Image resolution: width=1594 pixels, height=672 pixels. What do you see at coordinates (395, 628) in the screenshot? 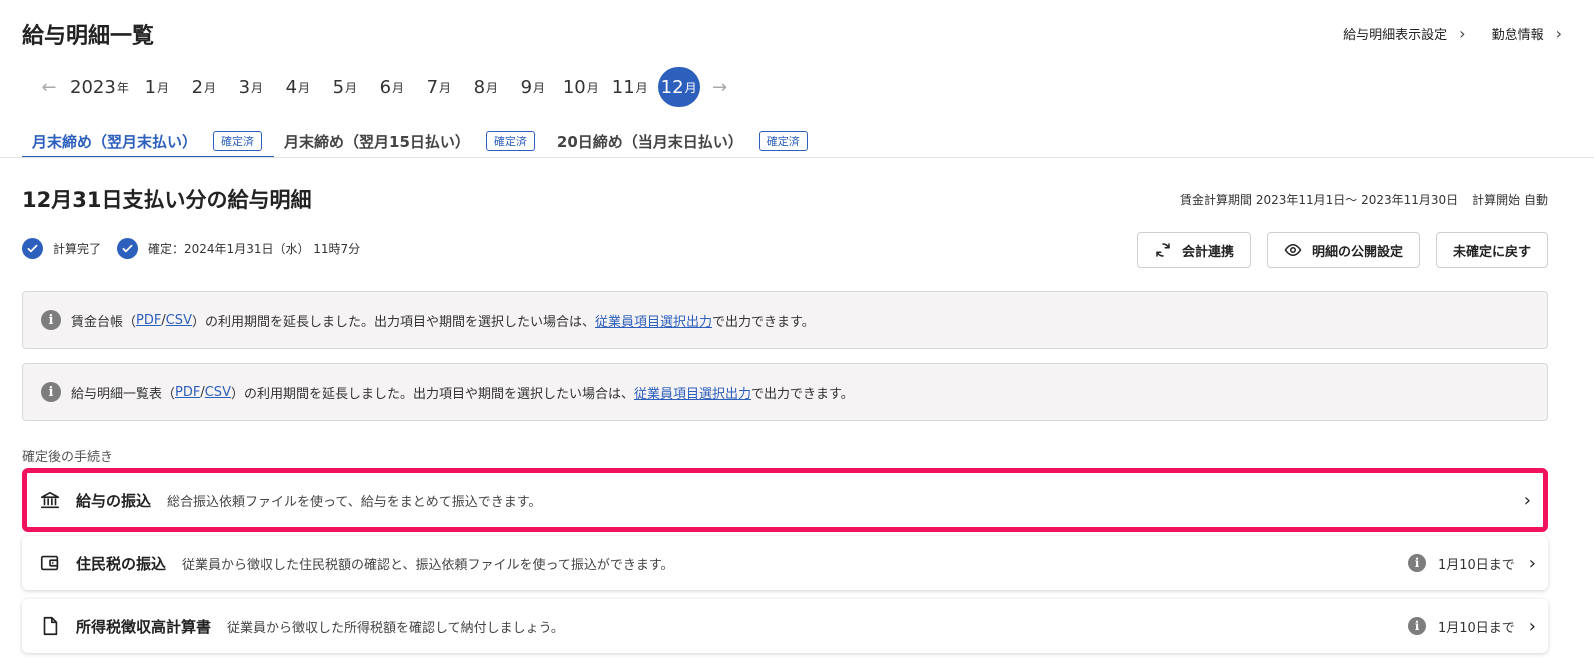
I see `procedure-desc: 従業員から徴収した所得税額を確認して納付しましょう。` at bounding box center [395, 628].